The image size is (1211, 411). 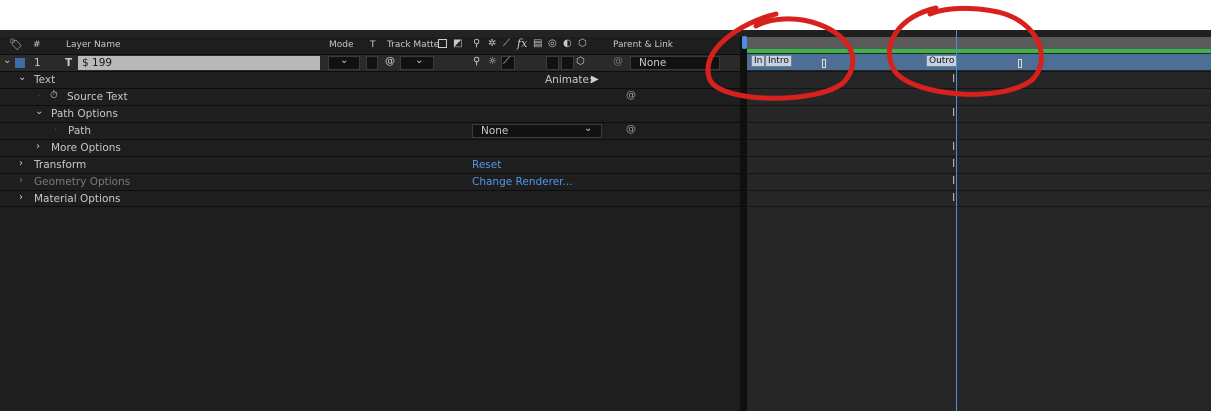 I want to click on top-blank-area, so click(x=605, y=15).